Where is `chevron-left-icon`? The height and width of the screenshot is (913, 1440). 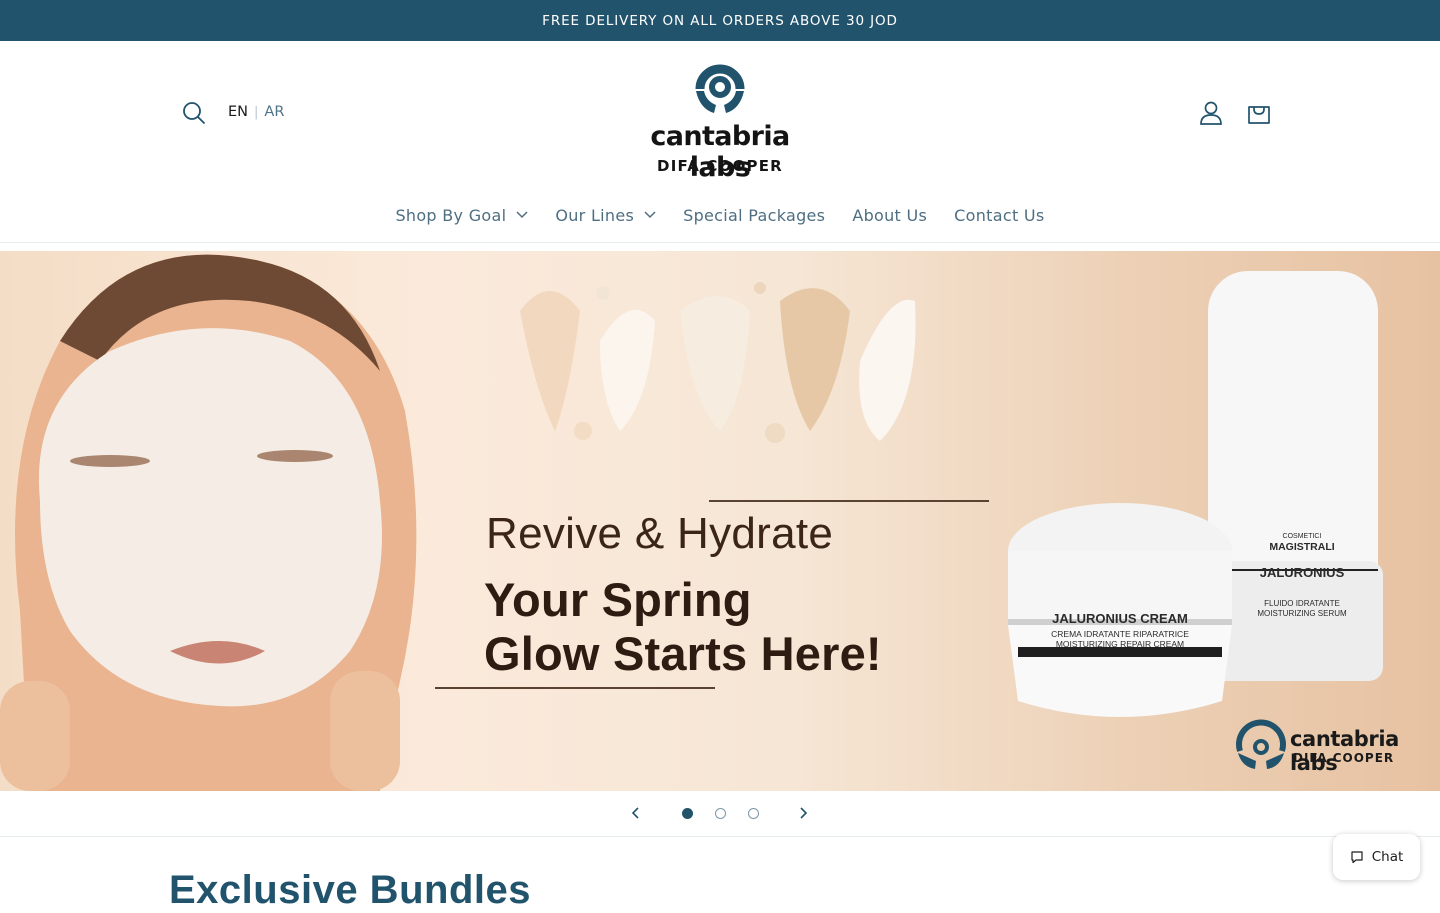
chevron-left-icon is located at coordinates (635, 813).